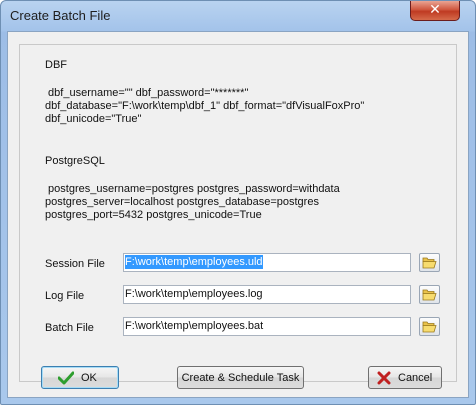 Image resolution: width=476 pixels, height=405 pixels. Describe the element at coordinates (66, 378) in the screenshot. I see `checkmark-icon` at that location.